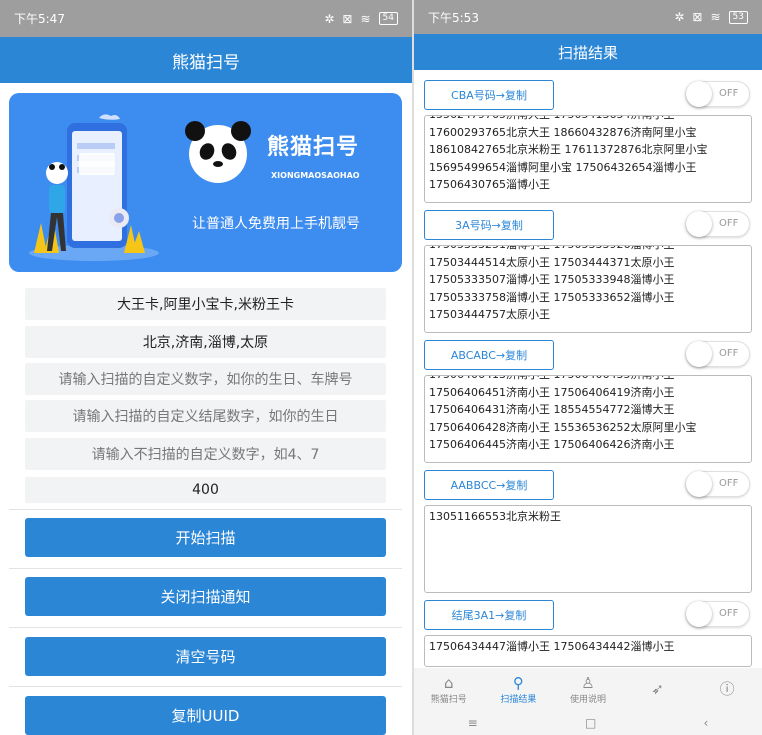 This screenshot has height=735, width=762. I want to click on copy-section-button: CBA号码→复制, so click(489, 95).